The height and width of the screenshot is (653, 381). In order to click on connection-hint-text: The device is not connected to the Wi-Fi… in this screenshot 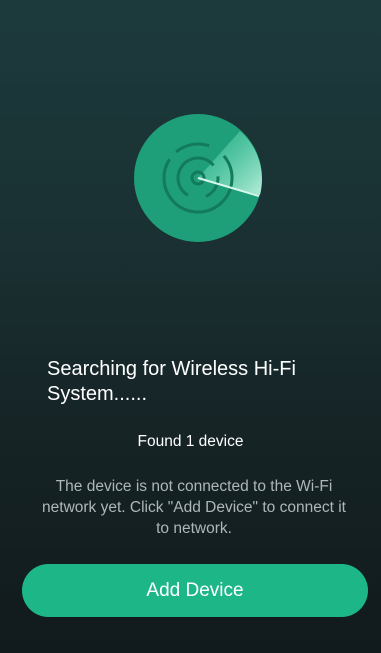, I will do `click(194, 507)`.